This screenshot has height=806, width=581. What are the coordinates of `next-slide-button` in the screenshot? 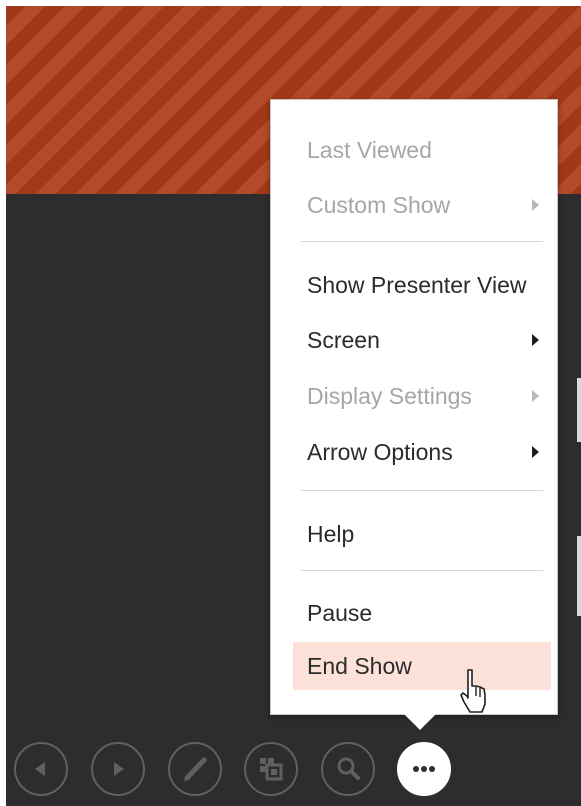 It's located at (118, 769).